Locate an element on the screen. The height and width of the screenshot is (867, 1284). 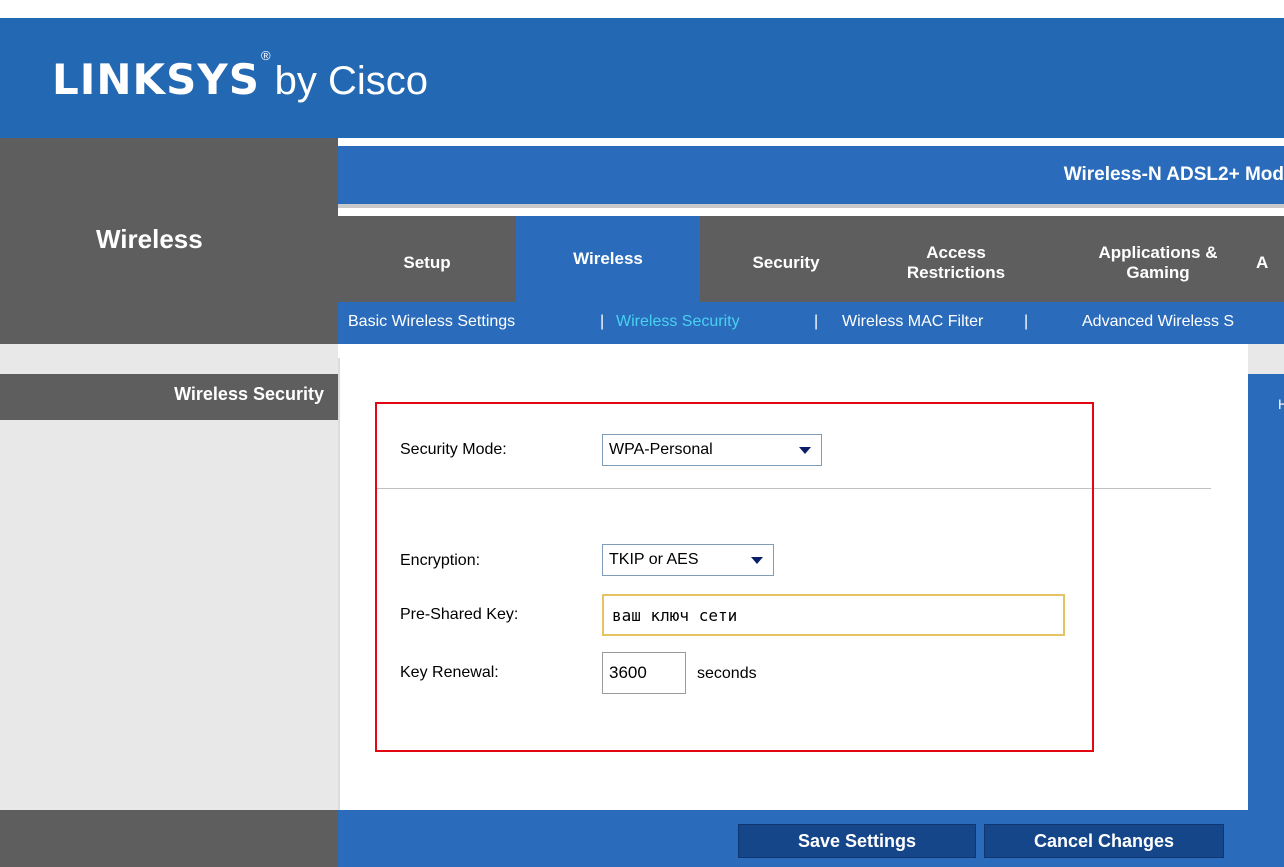
save-settings-button: Save Settings is located at coordinates (857, 841).